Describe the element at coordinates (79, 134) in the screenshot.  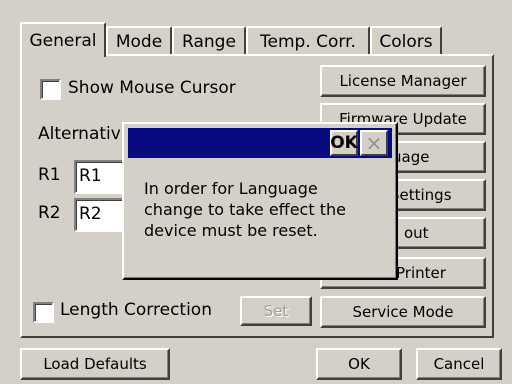
I see `alternative-label: Alternativ` at that location.